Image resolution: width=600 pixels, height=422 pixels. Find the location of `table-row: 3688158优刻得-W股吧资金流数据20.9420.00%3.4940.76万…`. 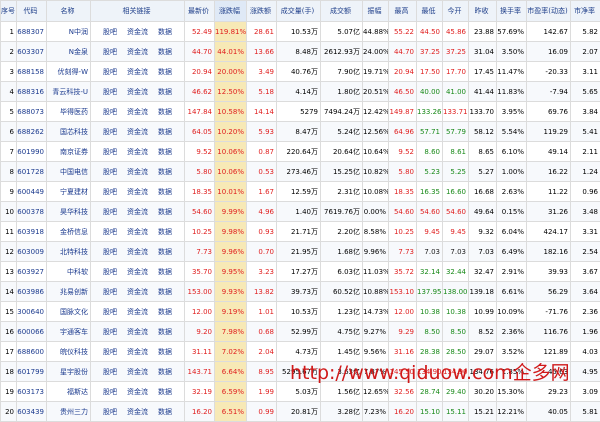

table-row: 3688158优刻得-W股吧资金流数据20.9420.00%3.4940.76万… is located at coordinates (300, 72).